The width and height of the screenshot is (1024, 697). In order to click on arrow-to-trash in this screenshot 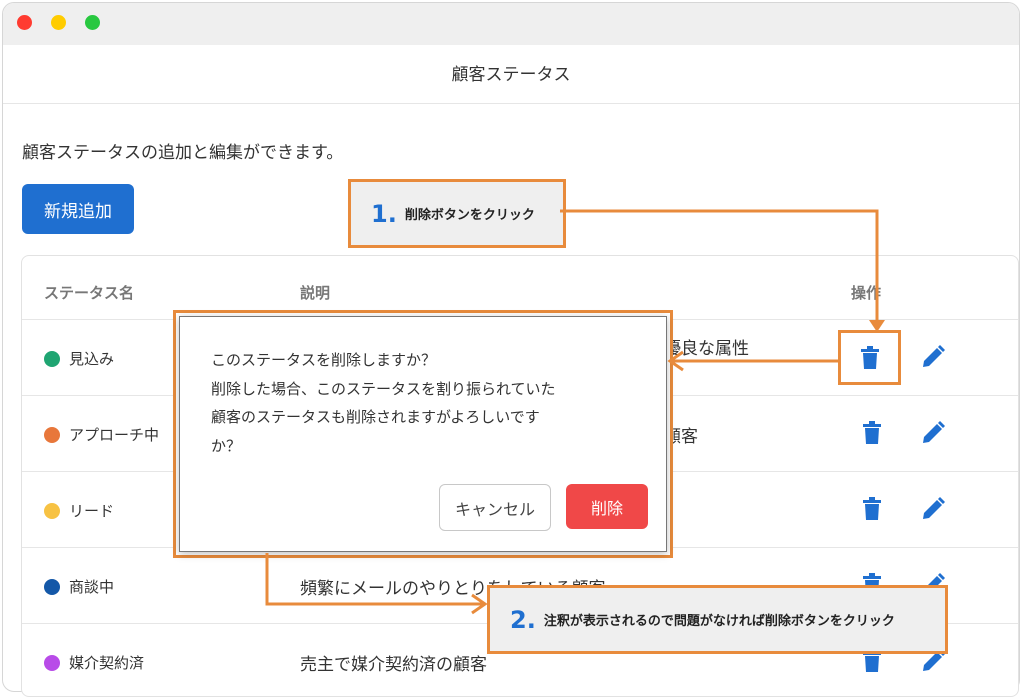, I will do `click(719, 267)`.